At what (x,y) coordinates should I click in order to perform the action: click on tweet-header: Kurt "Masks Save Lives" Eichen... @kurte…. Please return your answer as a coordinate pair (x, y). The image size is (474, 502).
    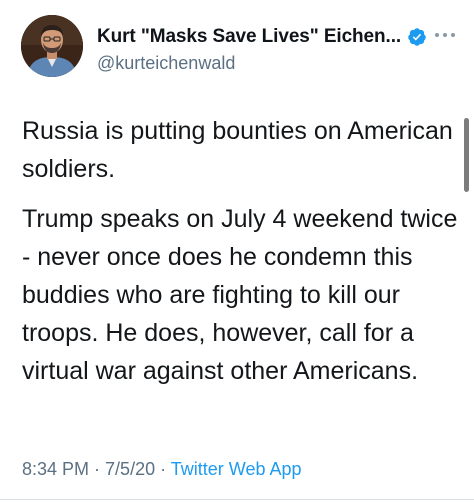
    Looking at the image, I should click on (267, 49).